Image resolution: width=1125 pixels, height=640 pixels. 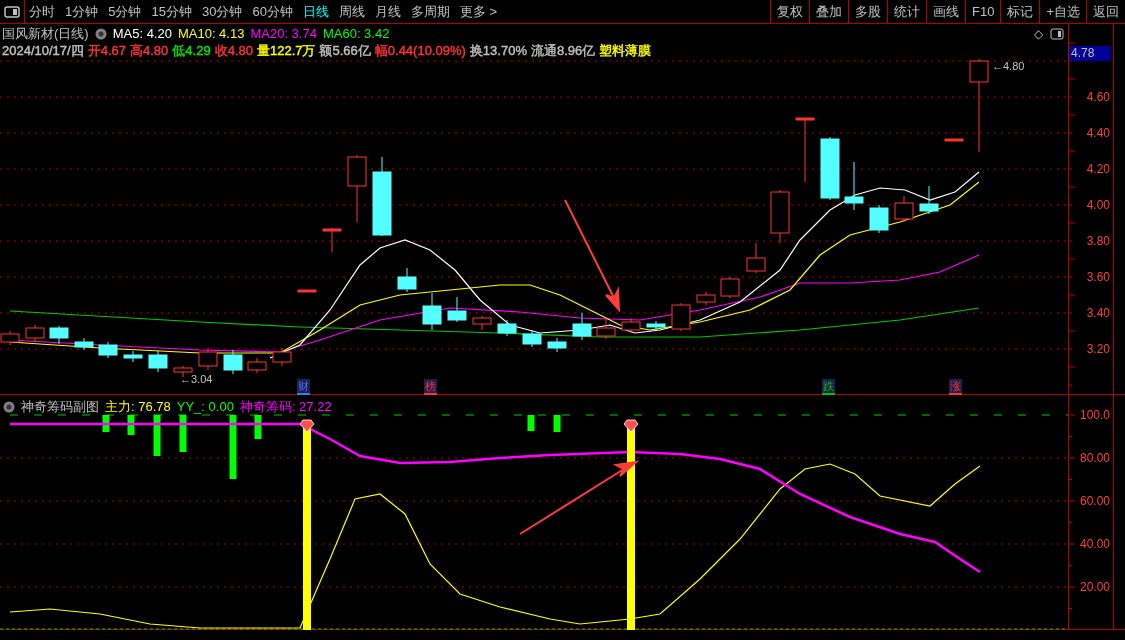 I want to click on period-tab: 15分钟, so click(x=171, y=11).